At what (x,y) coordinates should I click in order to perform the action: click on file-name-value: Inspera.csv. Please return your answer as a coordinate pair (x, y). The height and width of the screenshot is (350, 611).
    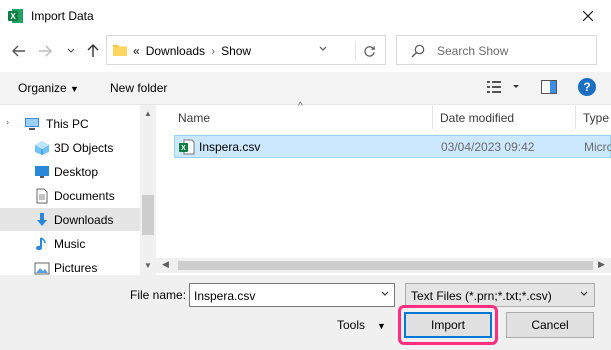
    Looking at the image, I should click on (225, 296).